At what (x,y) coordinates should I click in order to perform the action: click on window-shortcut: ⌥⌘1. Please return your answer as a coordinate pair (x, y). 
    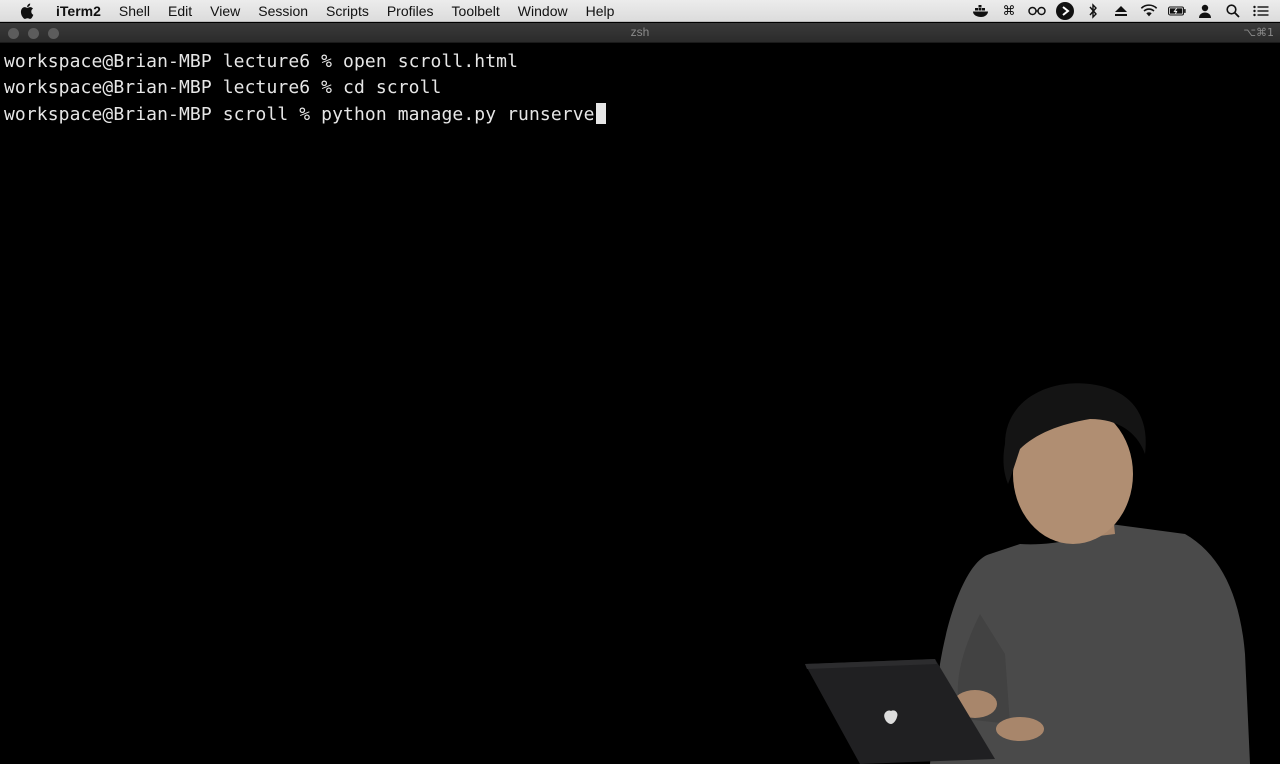
    Looking at the image, I should click on (1258, 32).